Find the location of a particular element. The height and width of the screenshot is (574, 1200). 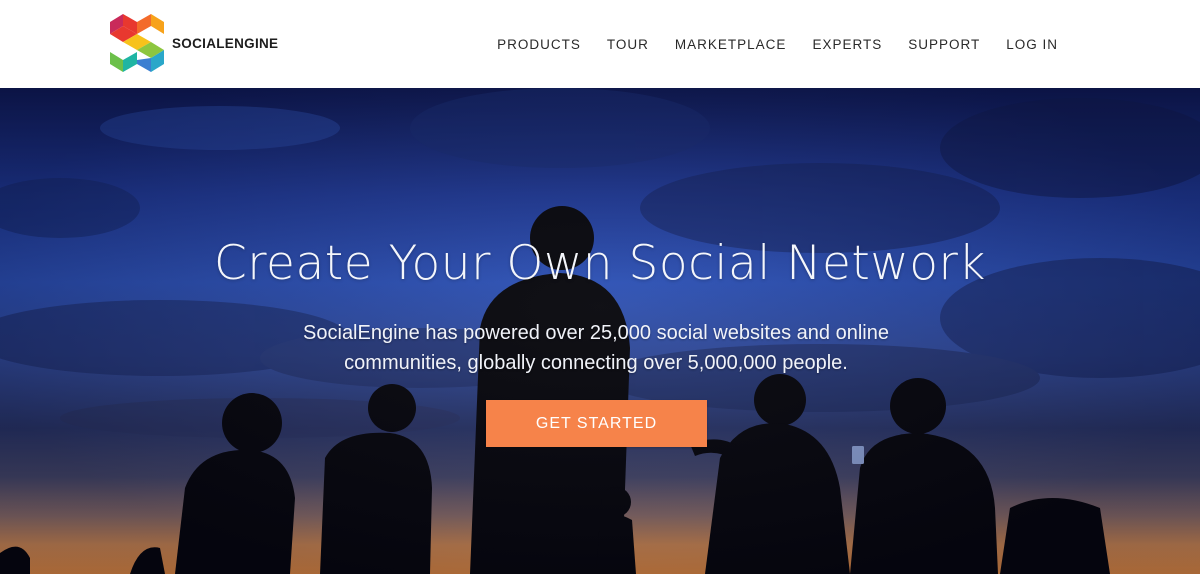

home-logo-link: SOCIALENGINE is located at coordinates (194, 43).